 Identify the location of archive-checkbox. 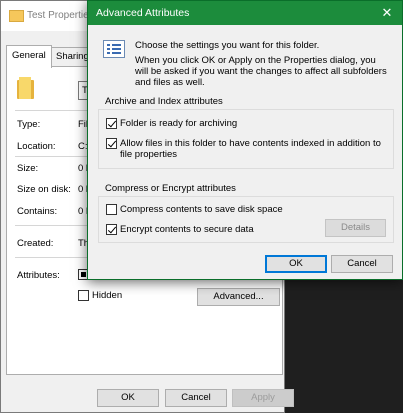
(111, 123).